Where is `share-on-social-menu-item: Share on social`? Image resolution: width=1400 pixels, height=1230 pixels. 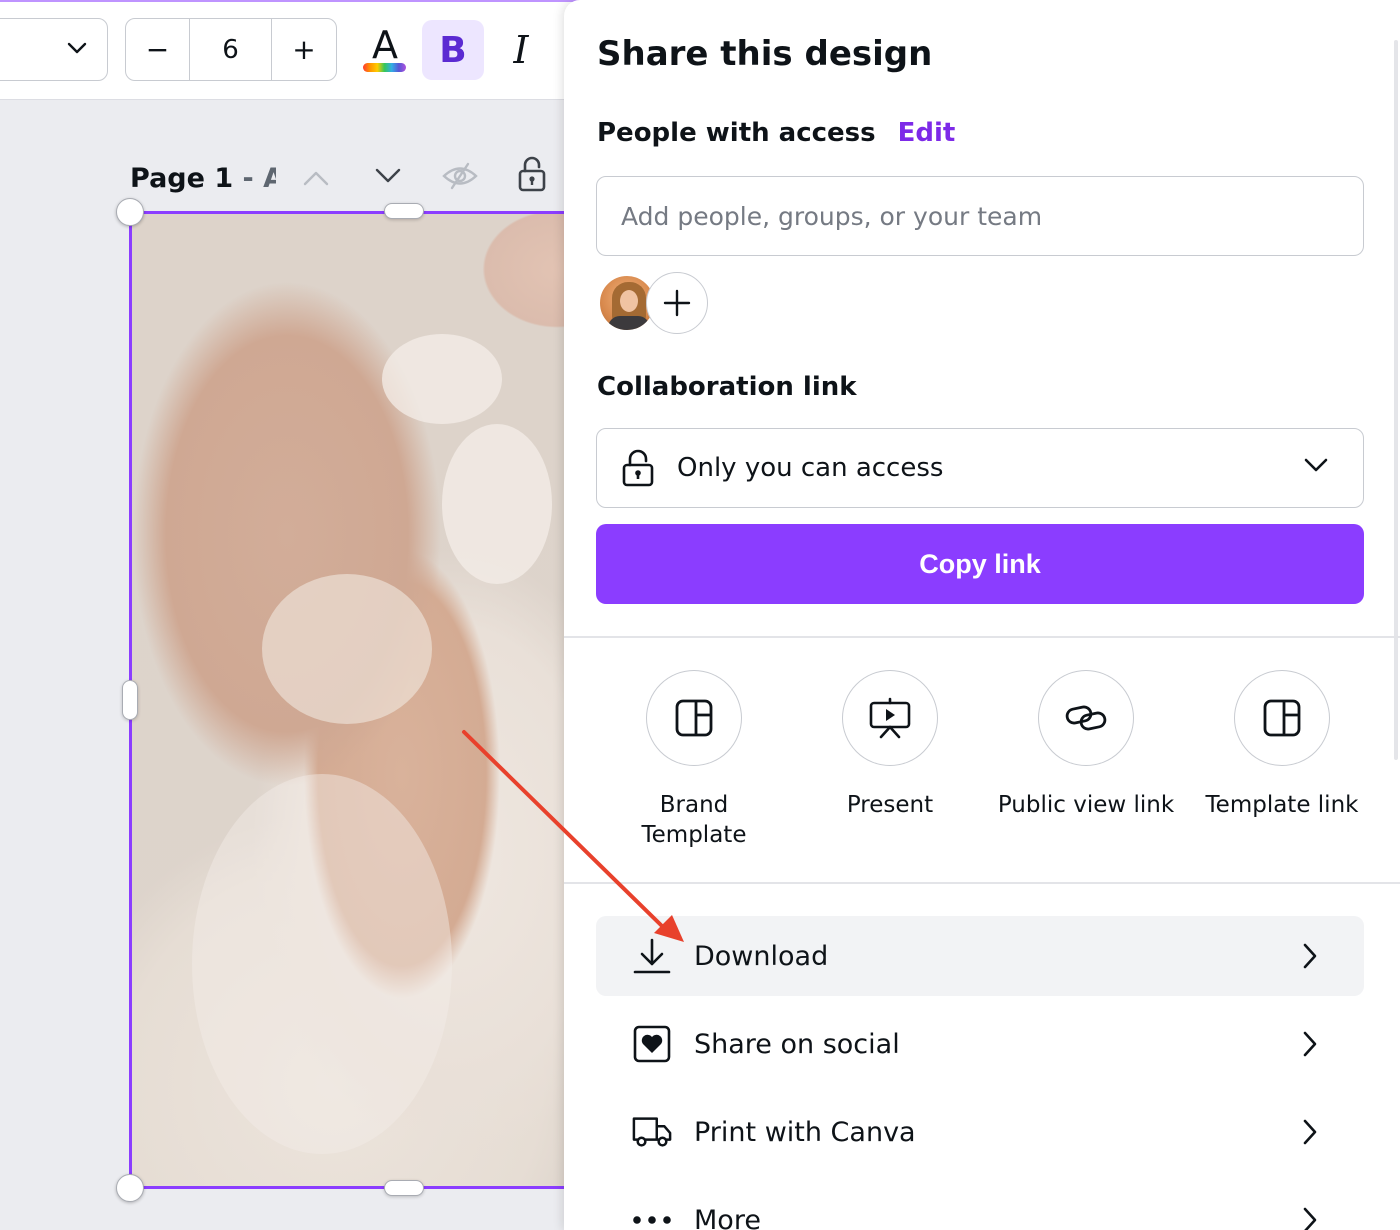
share-on-social-menu-item: Share on social is located at coordinates (980, 1044).